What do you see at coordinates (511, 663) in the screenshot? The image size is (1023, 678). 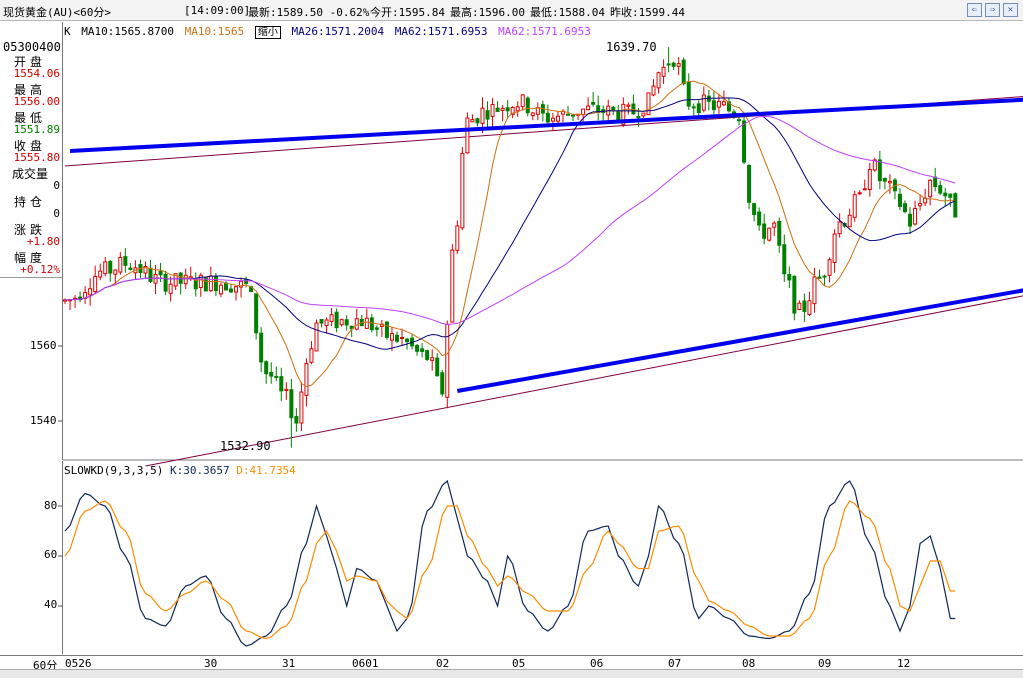 I see `x-axis: 60分 0526 30 31 0601 02 05 06 07 08 09 12` at bounding box center [511, 663].